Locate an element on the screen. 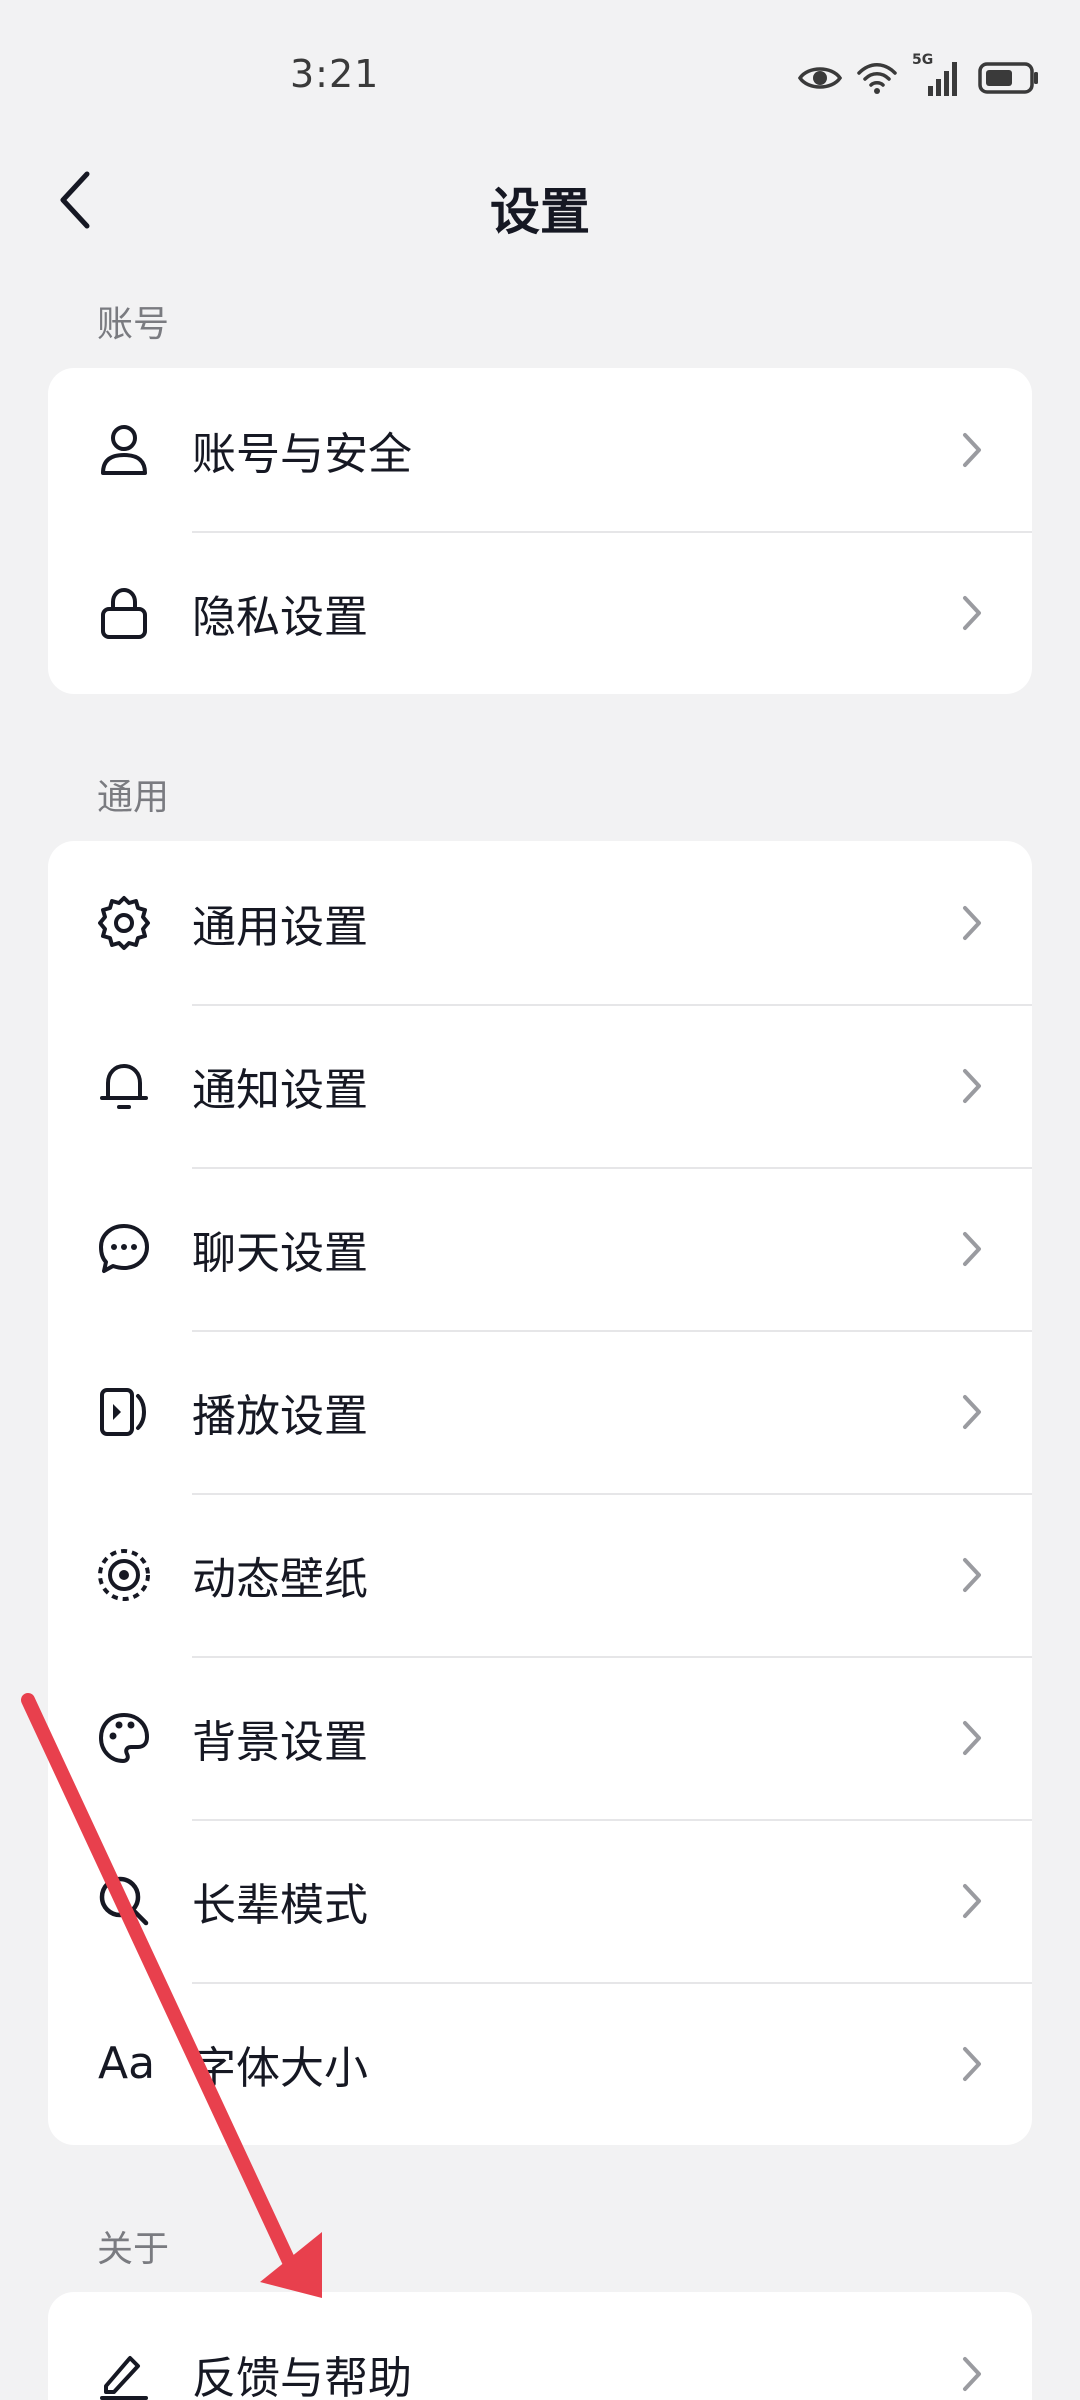  row-label: 反馈与帮助 is located at coordinates (302, 2376).